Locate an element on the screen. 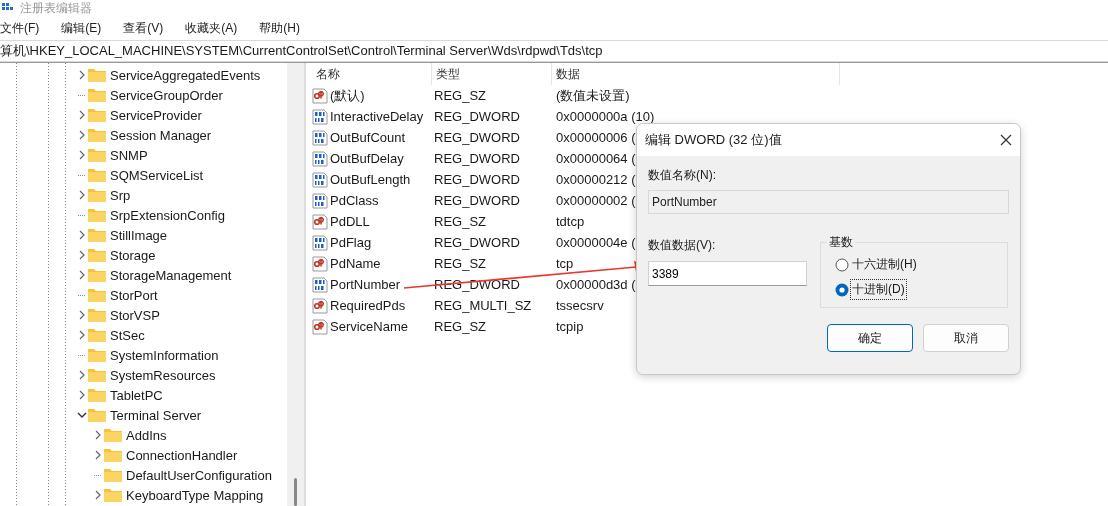  tree-item: AddIns is located at coordinates (146, 435).